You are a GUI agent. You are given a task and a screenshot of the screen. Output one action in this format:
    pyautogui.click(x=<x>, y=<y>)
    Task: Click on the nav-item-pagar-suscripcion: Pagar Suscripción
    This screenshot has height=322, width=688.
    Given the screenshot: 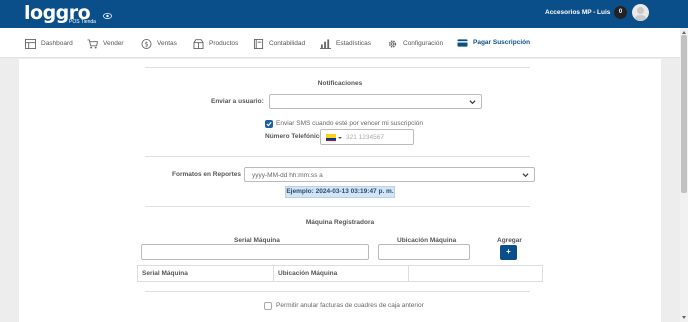 What is the action you would take?
    pyautogui.click(x=493, y=42)
    